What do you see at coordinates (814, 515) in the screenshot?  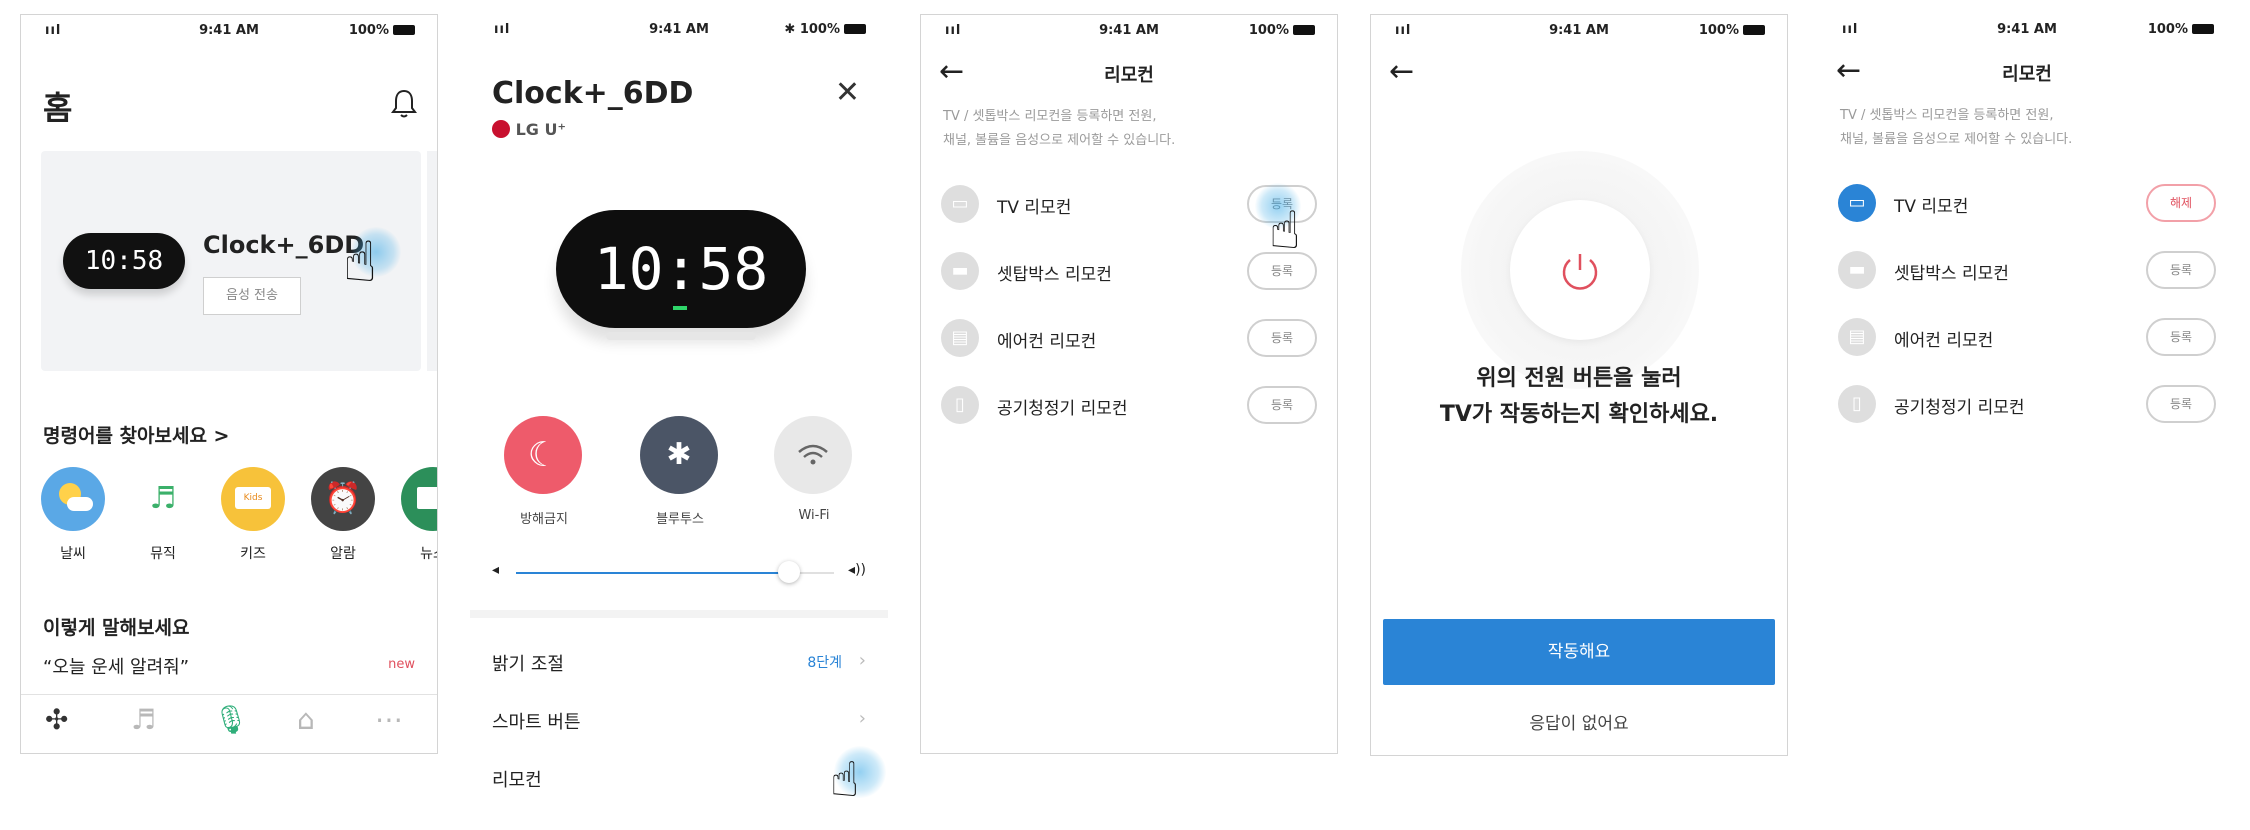 I see `control-label: Wi-Fi` at bounding box center [814, 515].